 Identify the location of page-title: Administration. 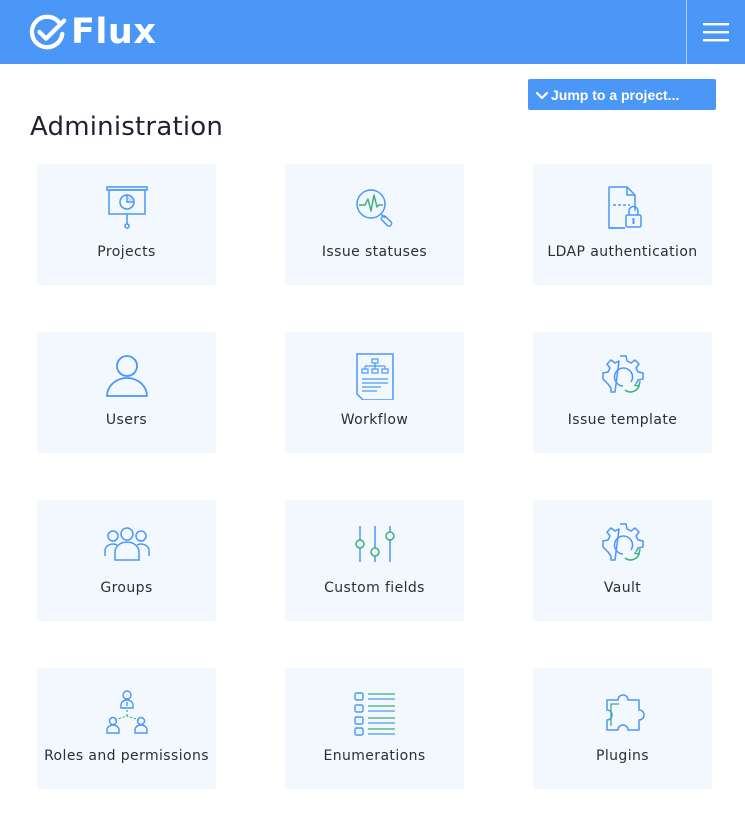
(127, 127).